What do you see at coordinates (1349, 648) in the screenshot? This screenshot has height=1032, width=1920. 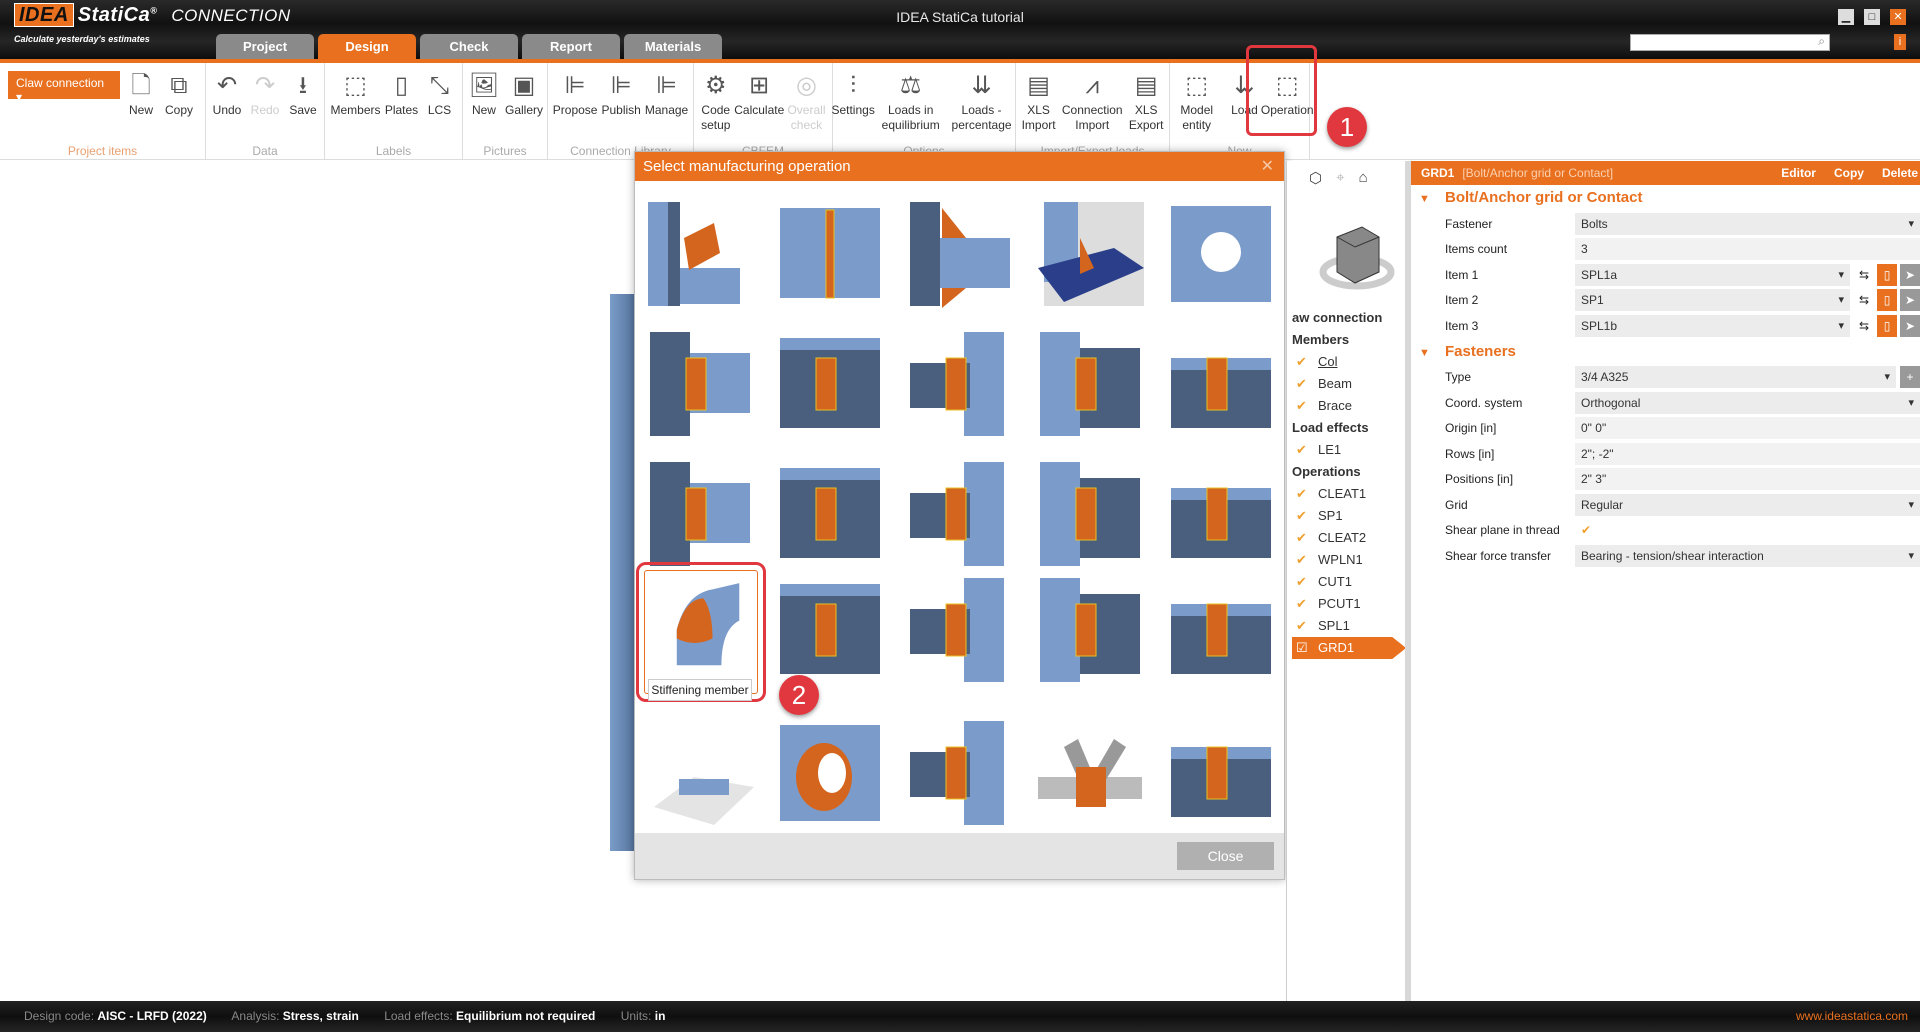 I see `tree-item-grd1: ☑ GRD1` at bounding box center [1349, 648].